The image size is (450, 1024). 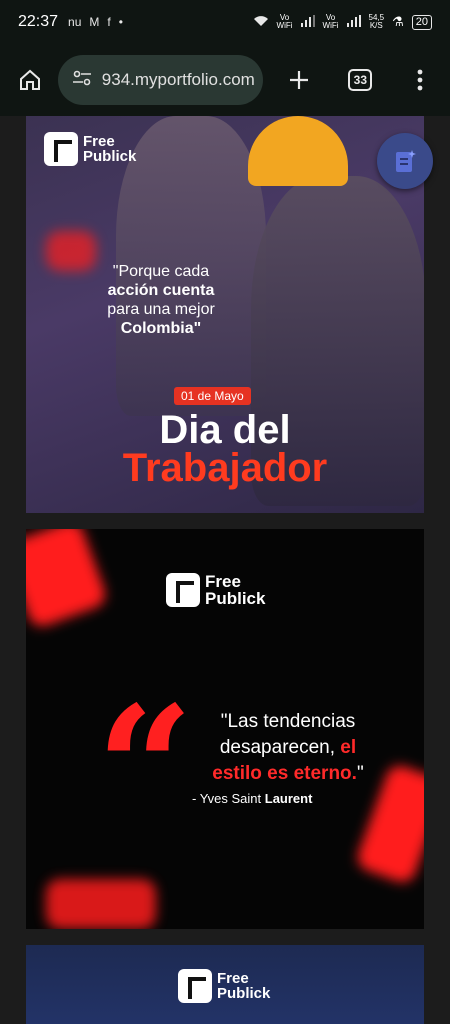 I want to click on portfolio-card-partial: Free Publick, so click(x=225, y=984).